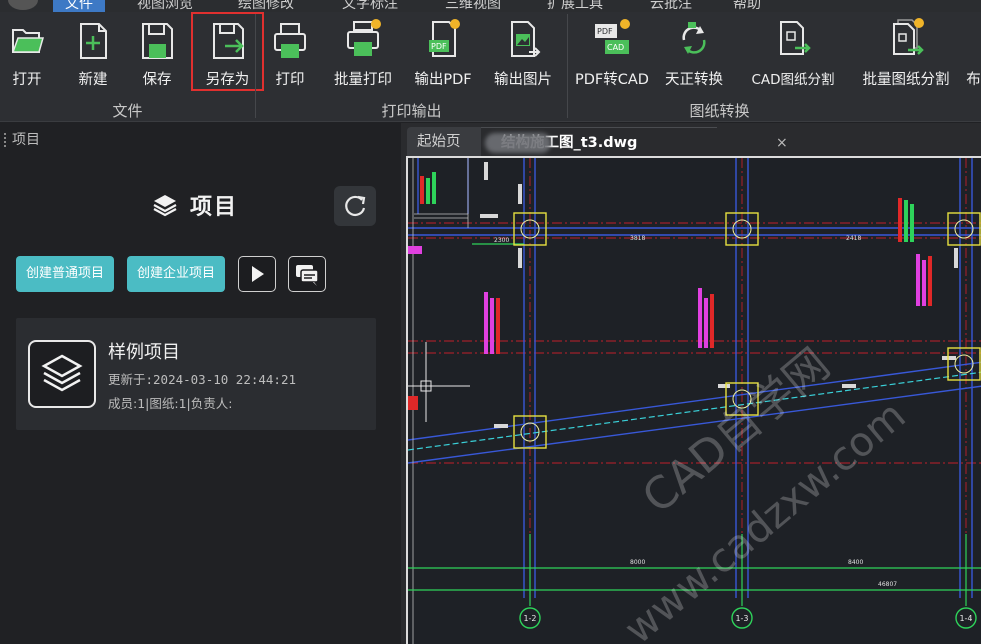  I want to click on chat-bubble-icon, so click(307, 275).